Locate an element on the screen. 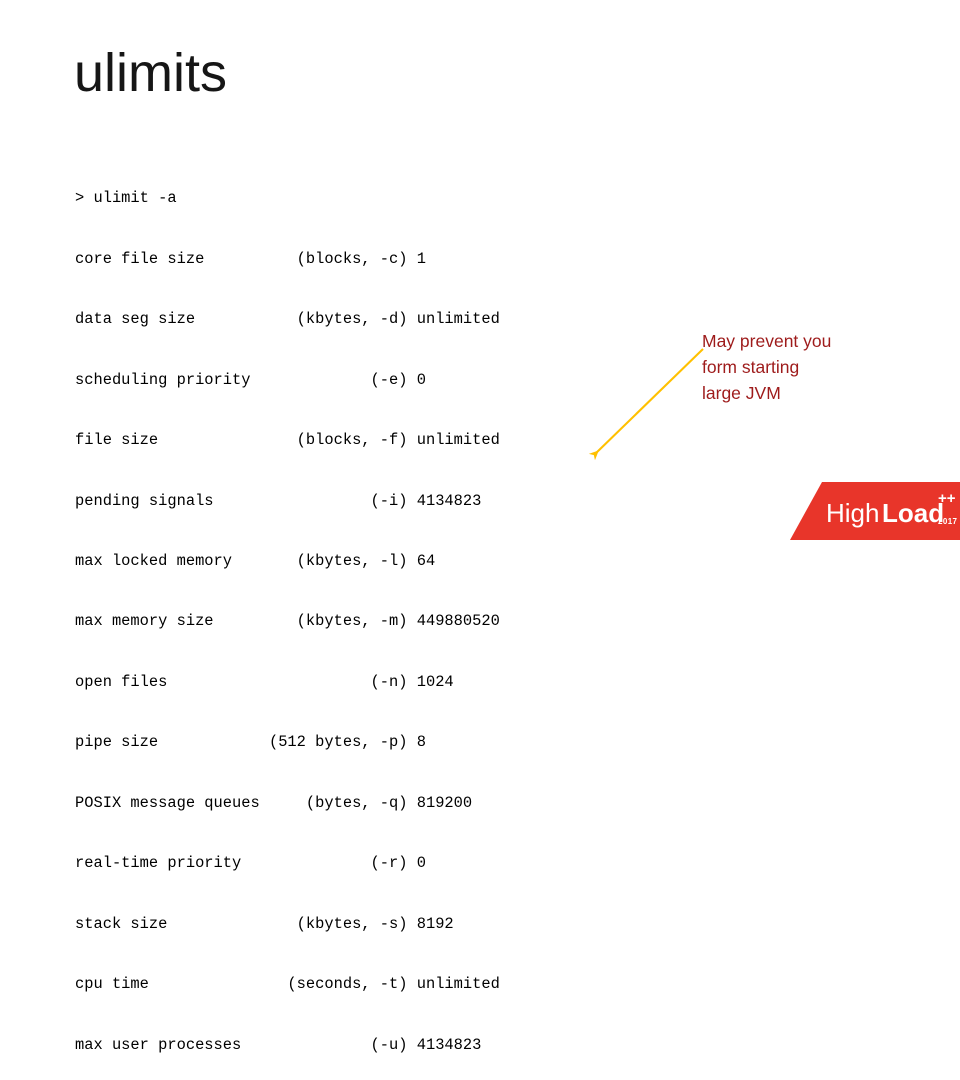 The height and width of the screenshot is (1080, 960). callout-annotation-text: May prevent you form starting large JVM is located at coordinates (792, 367).